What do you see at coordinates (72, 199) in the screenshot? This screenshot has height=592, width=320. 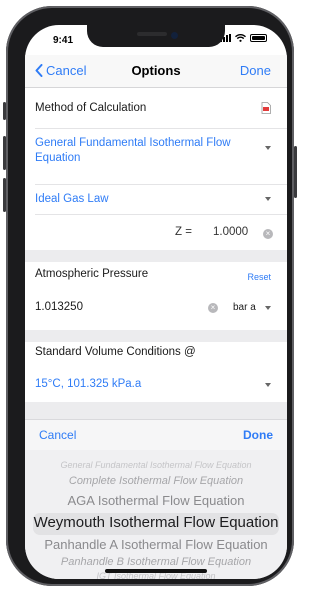 I see `gas-law-value: Ideal Gas Law` at bounding box center [72, 199].